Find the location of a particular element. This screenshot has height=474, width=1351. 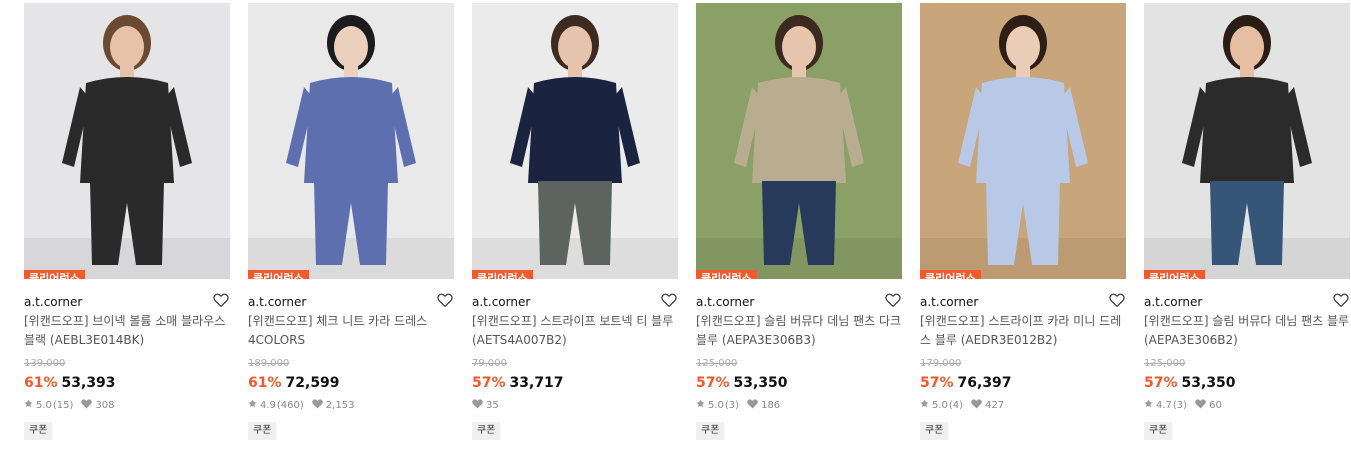

like-count: 427 is located at coordinates (995, 405).